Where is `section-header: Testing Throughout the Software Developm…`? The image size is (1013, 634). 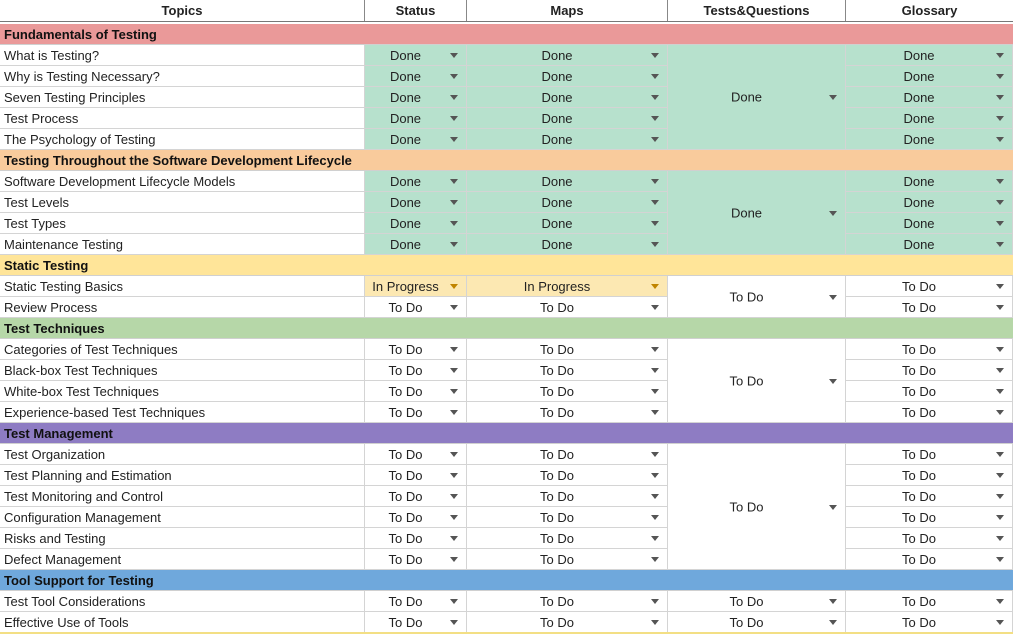 section-header: Testing Throughout the Software Developm… is located at coordinates (506, 160).